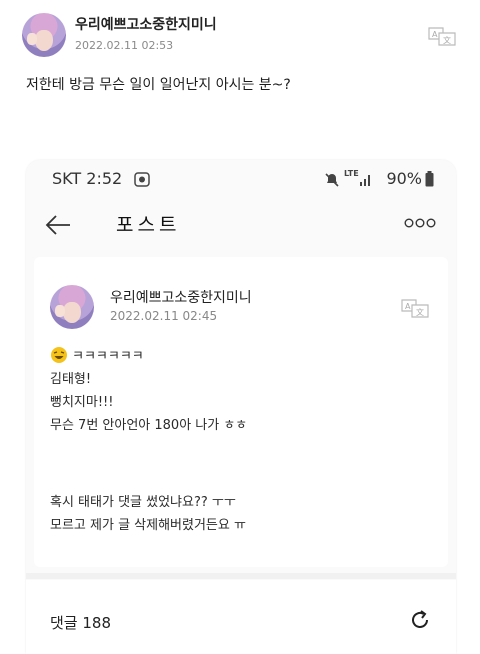 Image resolution: width=480 pixels, height=654 pixels. What do you see at coordinates (108, 356) in the screenshot?
I see `post-line-text: ㅋㅋㅋㅋㅋㅋ` at bounding box center [108, 356].